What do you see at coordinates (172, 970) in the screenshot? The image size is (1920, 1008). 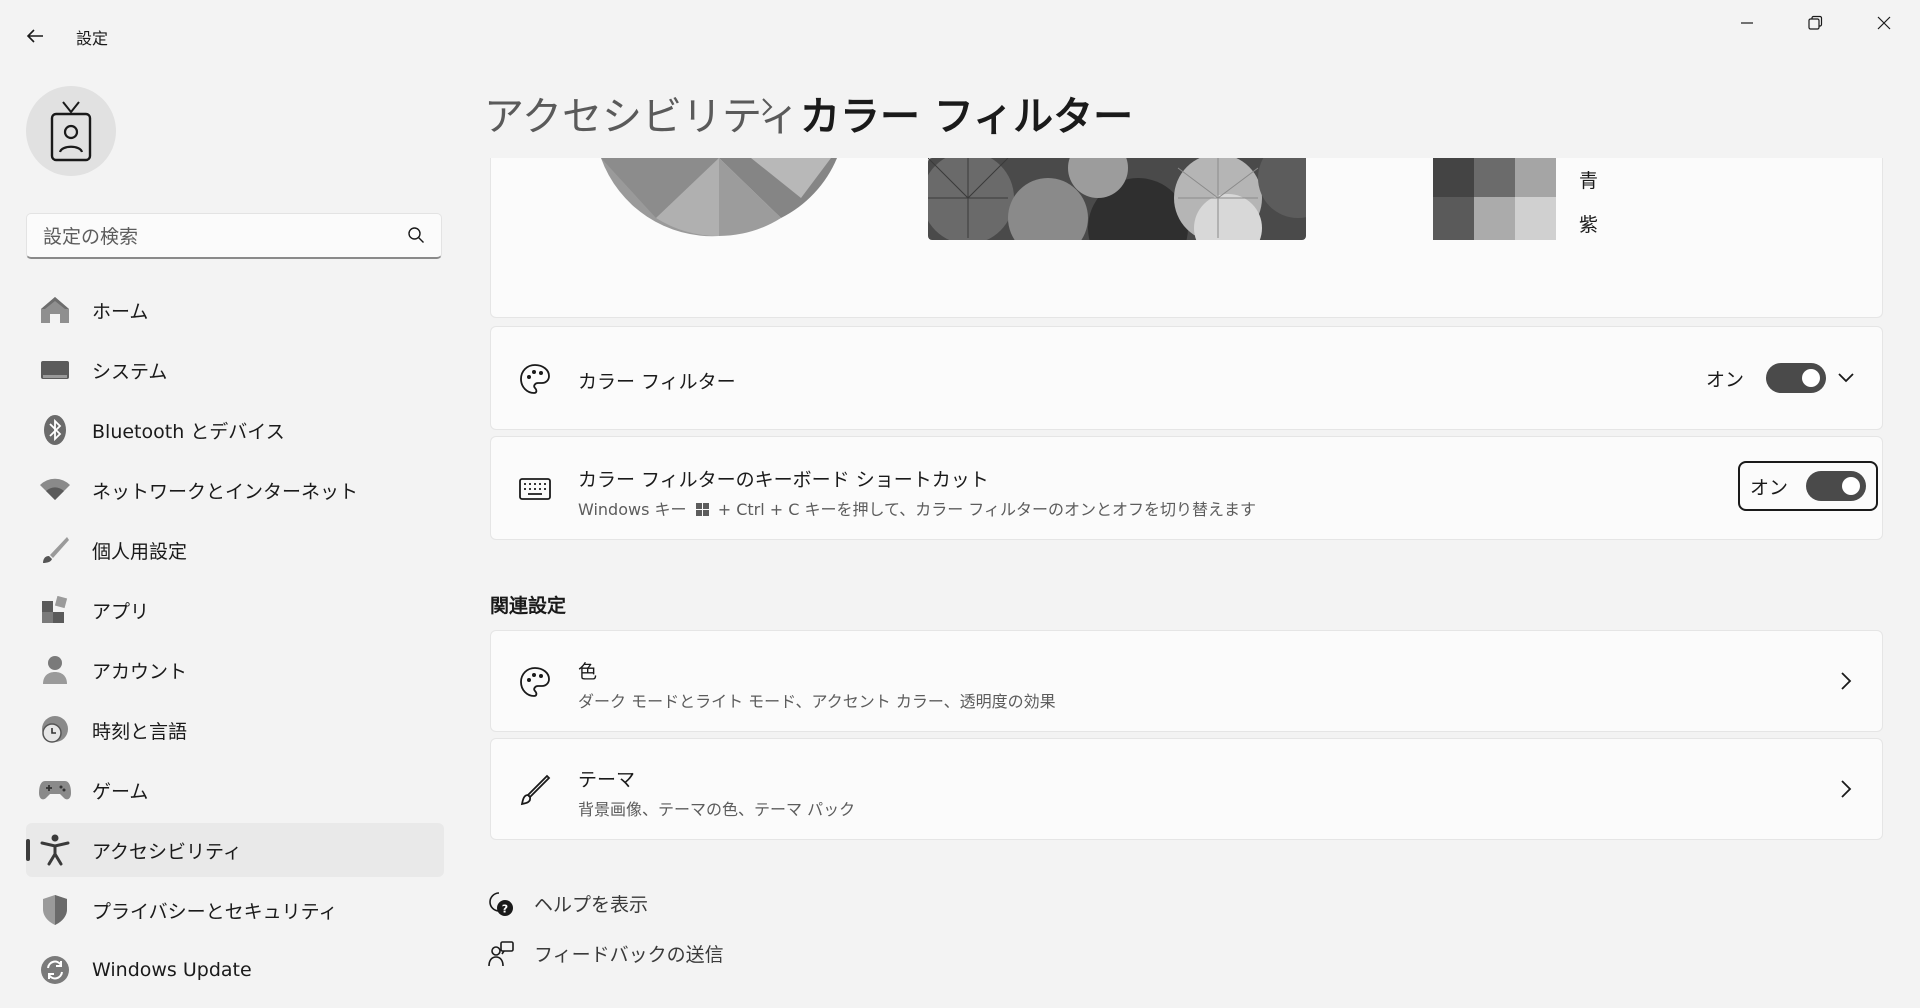 I see `sidebar-item-label: Windows Update` at bounding box center [172, 970].